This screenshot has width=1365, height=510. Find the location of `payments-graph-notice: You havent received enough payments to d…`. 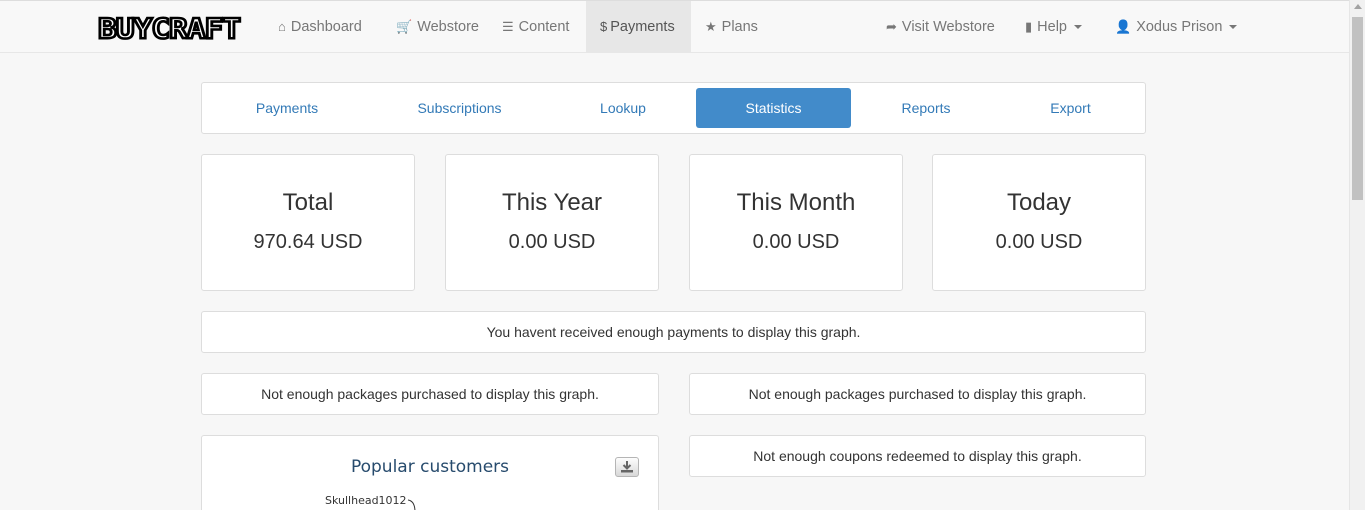

payments-graph-notice: You havent received enough payments to d… is located at coordinates (673, 332).